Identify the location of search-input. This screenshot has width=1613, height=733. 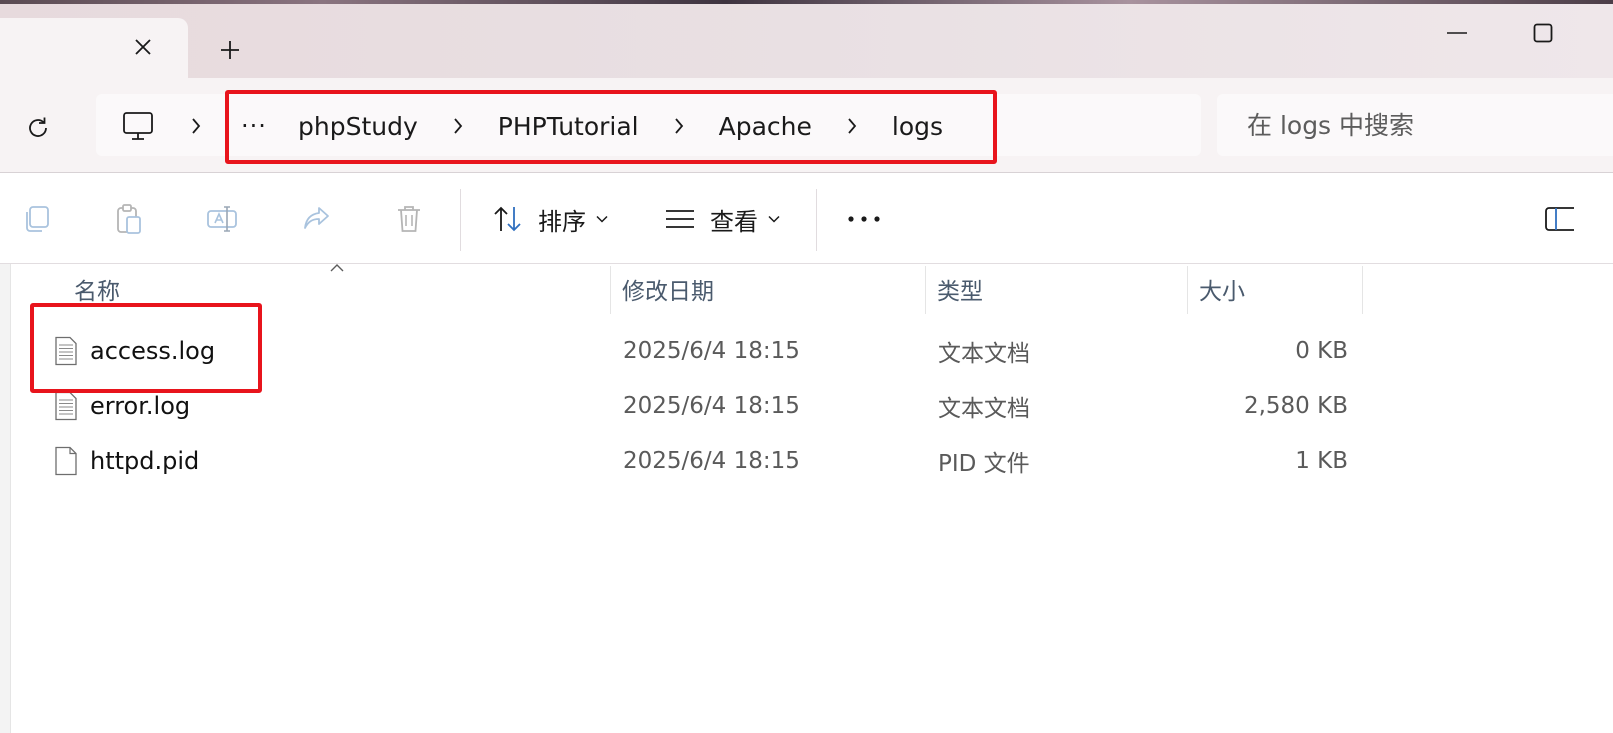
(1417, 125).